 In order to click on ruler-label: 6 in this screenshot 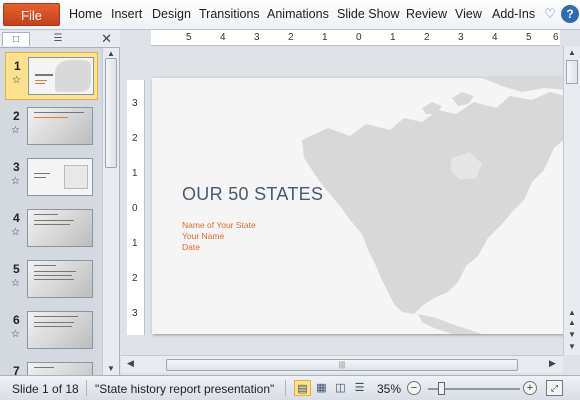, I will do `click(556, 37)`.